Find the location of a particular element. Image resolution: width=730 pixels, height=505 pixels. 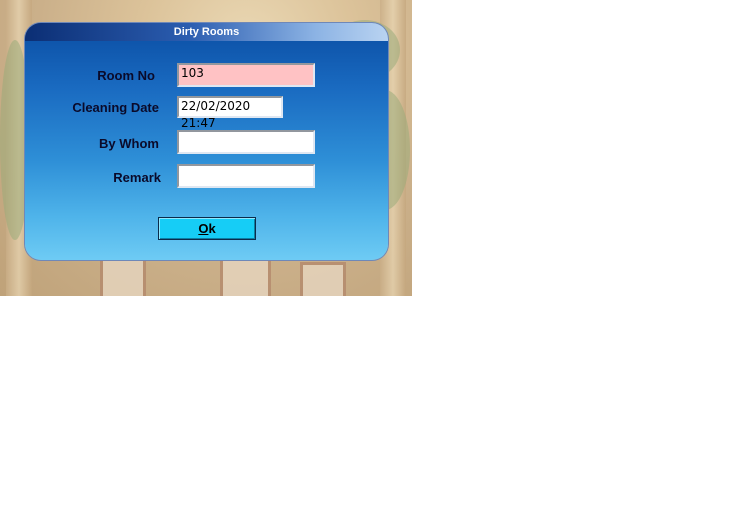

by-whom-field is located at coordinates (246, 142).